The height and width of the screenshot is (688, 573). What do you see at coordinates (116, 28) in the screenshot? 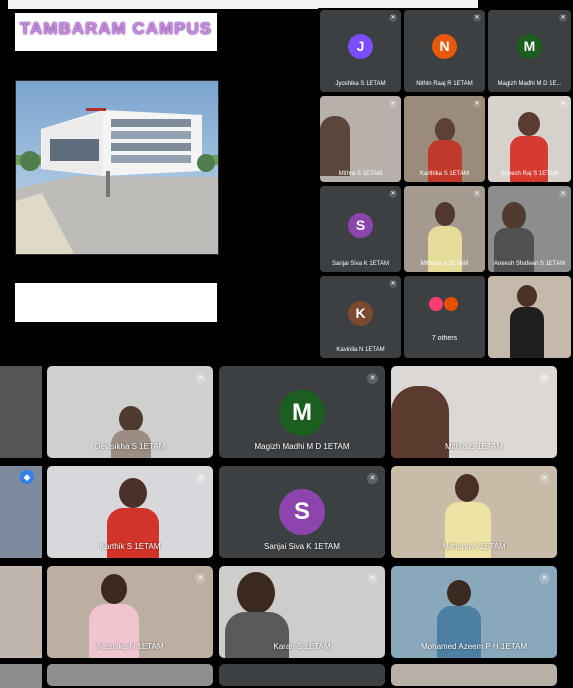
I see `presentation-title: TAMBARAM CAMPUS` at bounding box center [116, 28].